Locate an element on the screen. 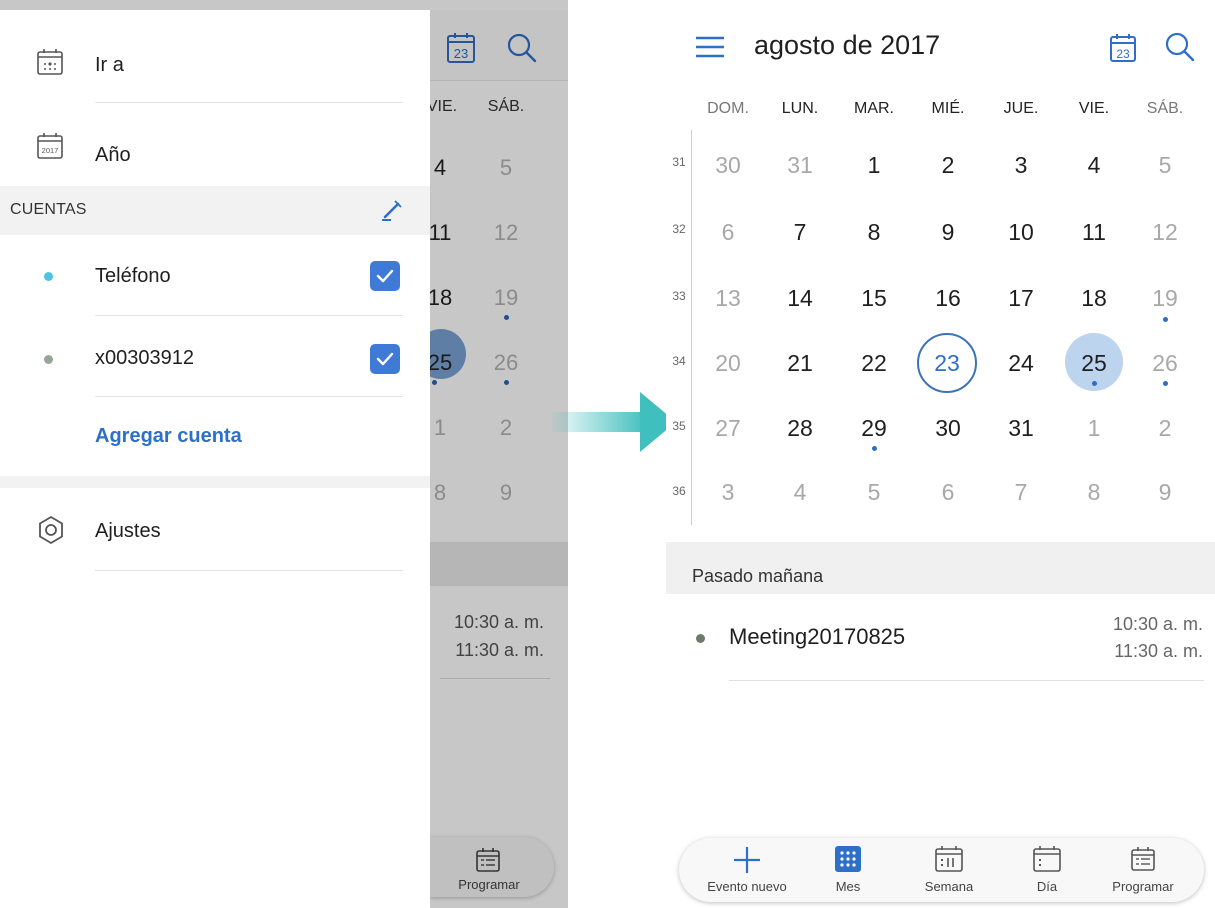 The height and width of the screenshot is (908, 1215). nav-label: Semana is located at coordinates (949, 886).